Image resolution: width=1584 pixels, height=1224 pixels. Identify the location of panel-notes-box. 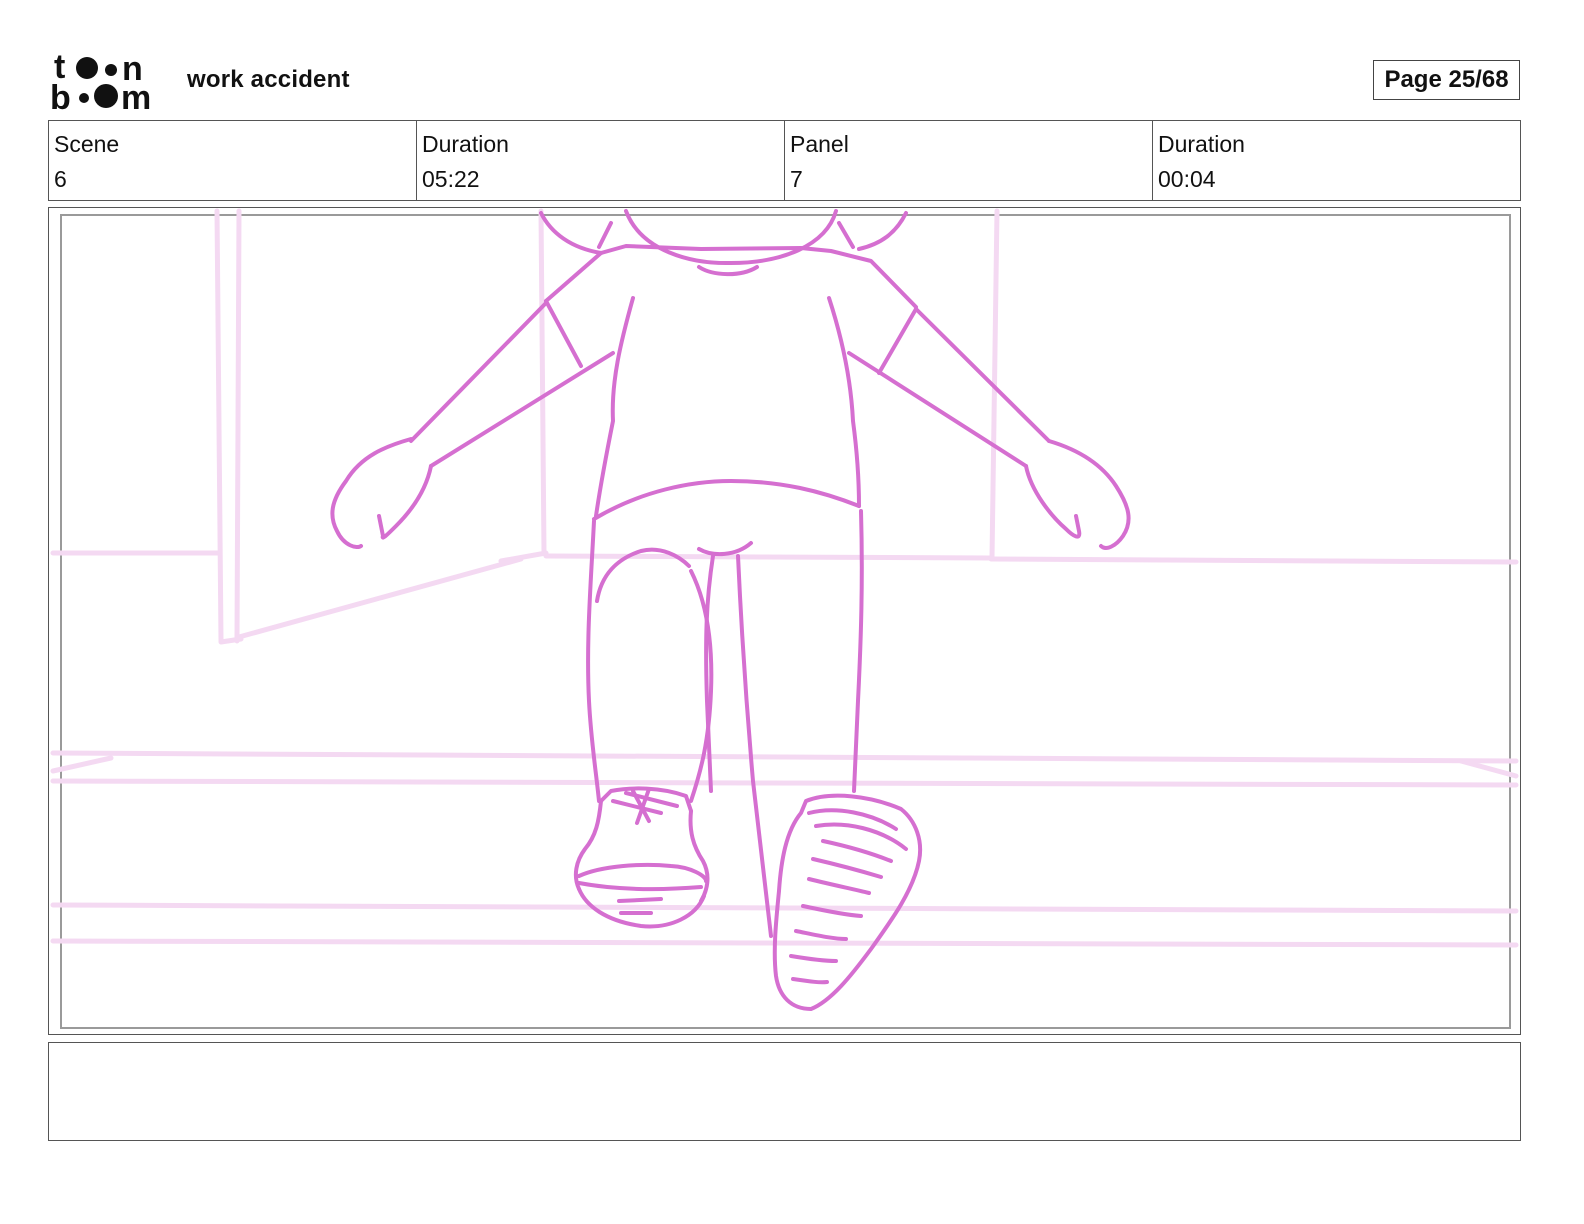
(784, 1091).